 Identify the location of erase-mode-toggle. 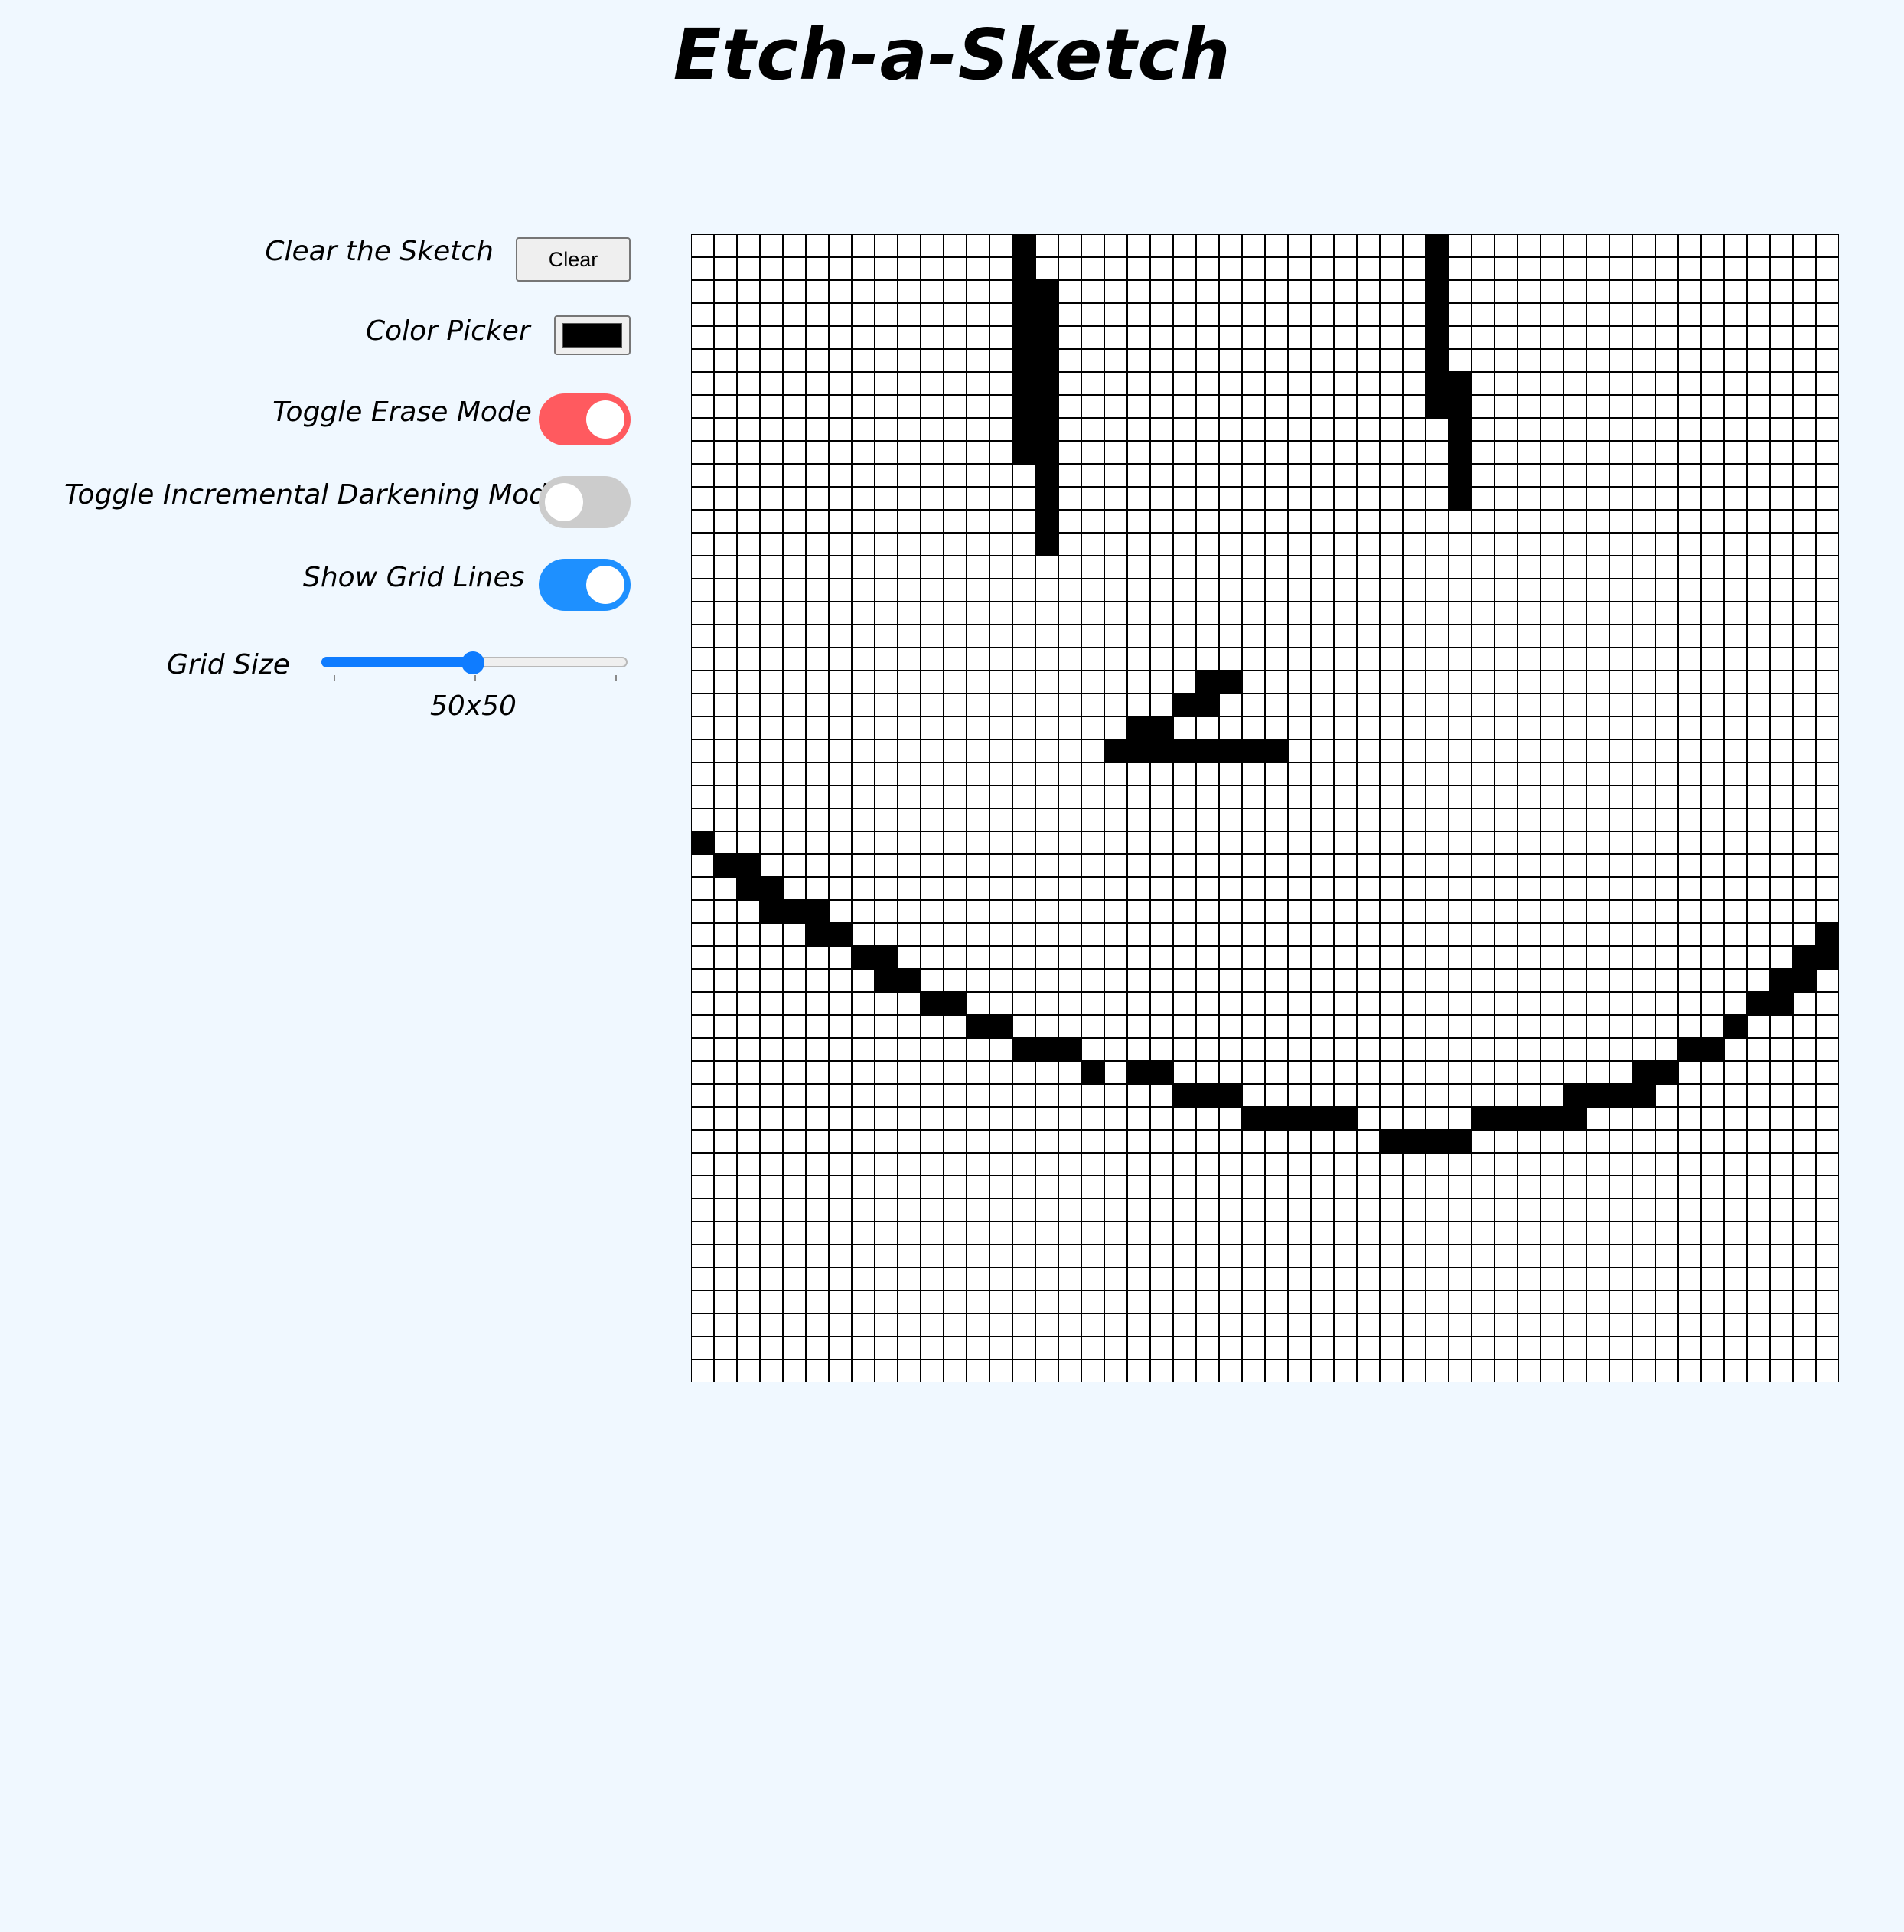
(585, 419).